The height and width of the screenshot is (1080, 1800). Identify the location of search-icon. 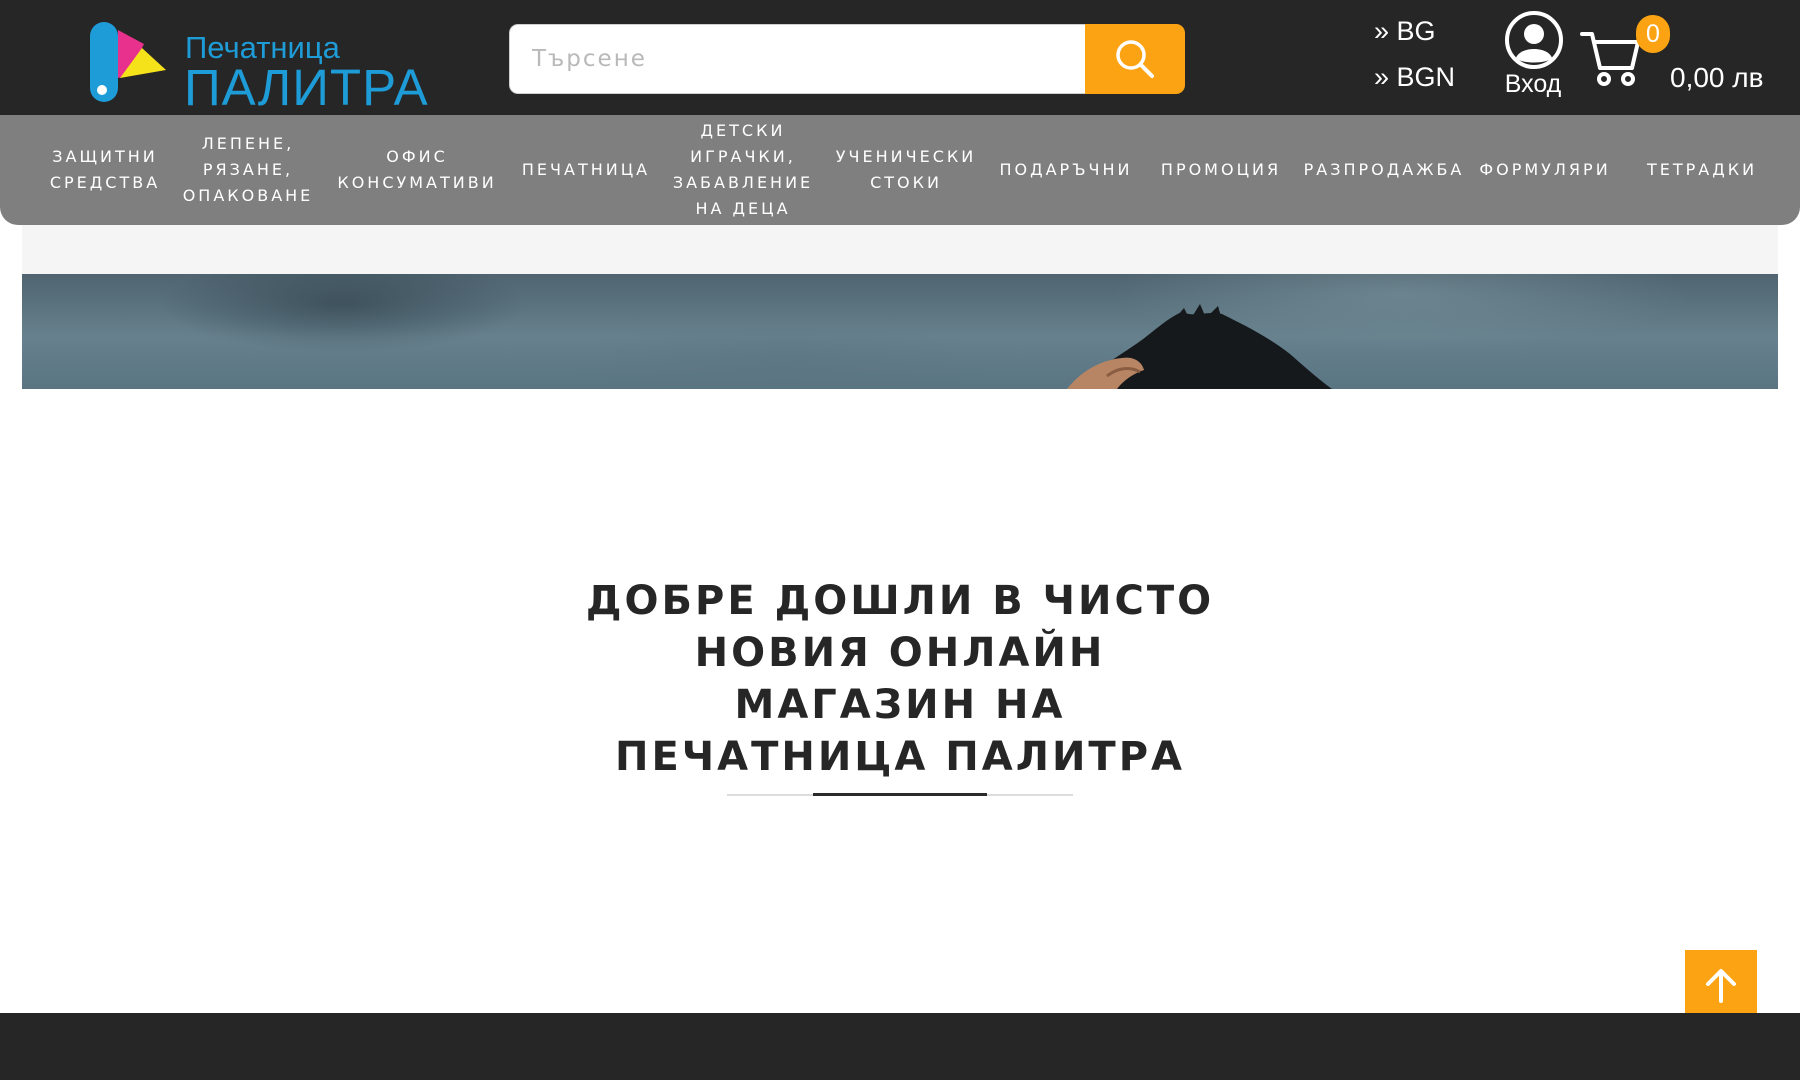
(1135, 59).